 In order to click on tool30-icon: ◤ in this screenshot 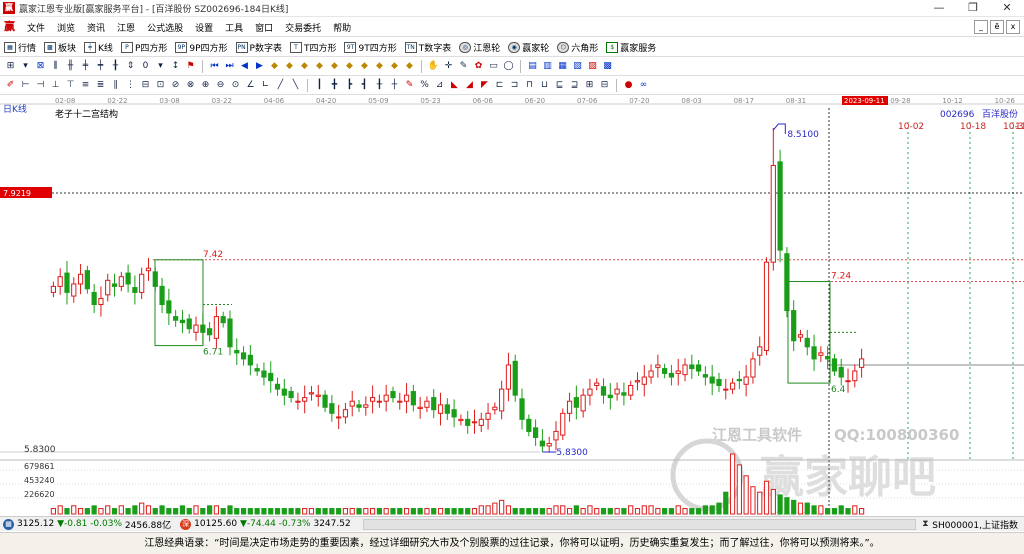, I will do `click(484, 85)`.